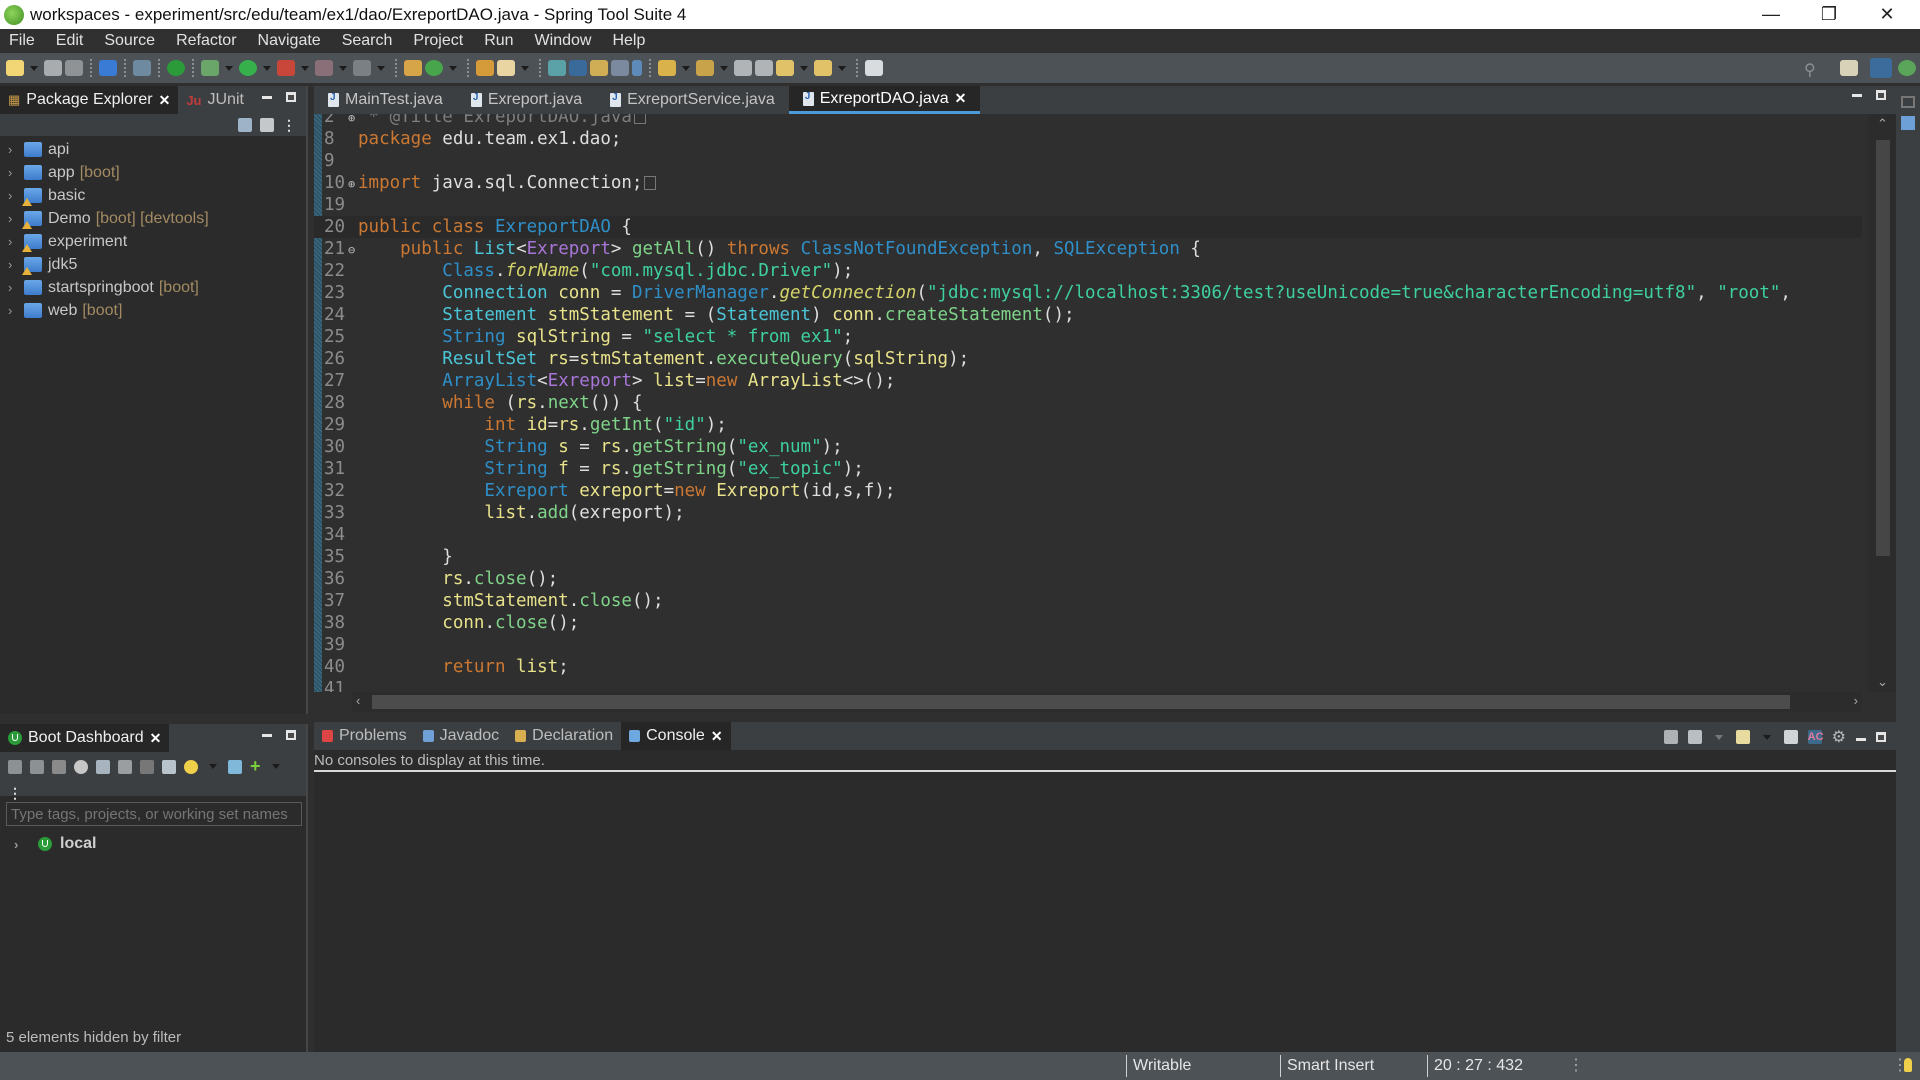  What do you see at coordinates (324, 68) in the screenshot?
I see `stop-icon` at bounding box center [324, 68].